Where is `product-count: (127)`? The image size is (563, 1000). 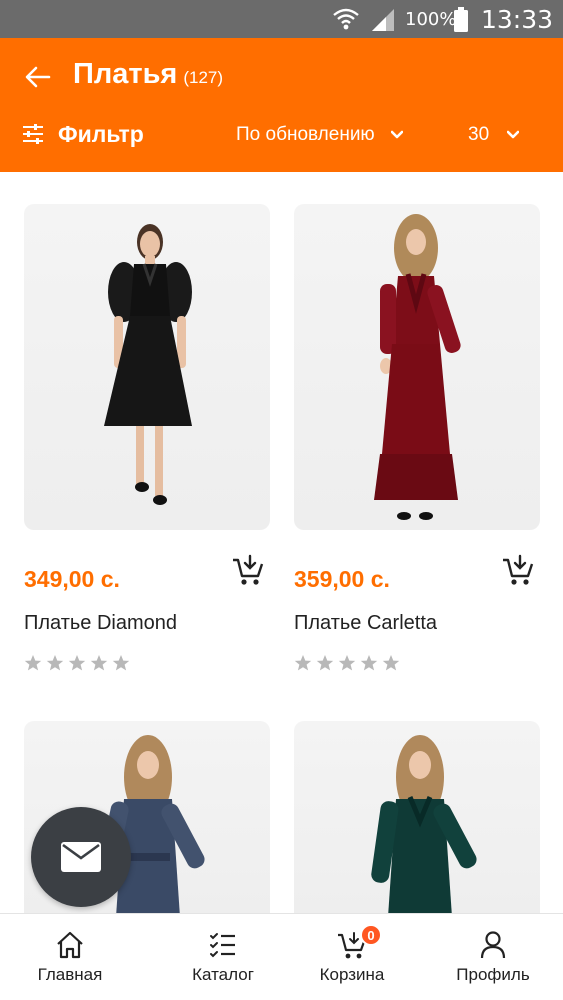
product-count: (127) is located at coordinates (203, 77).